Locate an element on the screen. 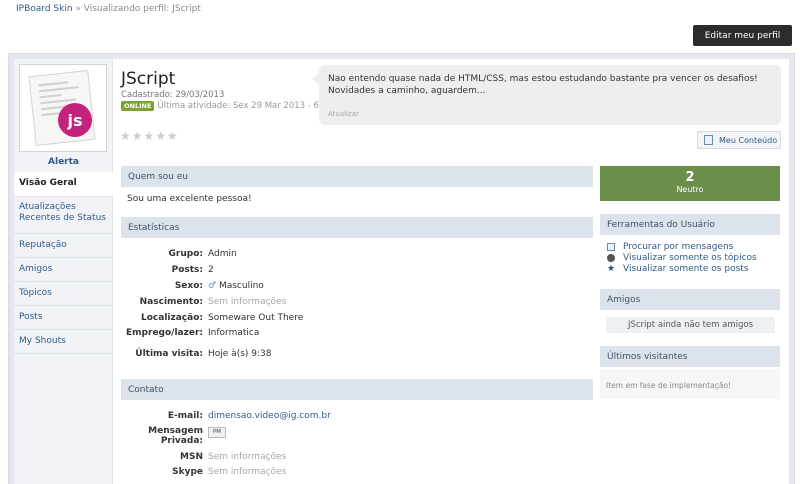 The height and width of the screenshot is (484, 800). sidebar-item-topics: Tópicos is located at coordinates (63, 294).